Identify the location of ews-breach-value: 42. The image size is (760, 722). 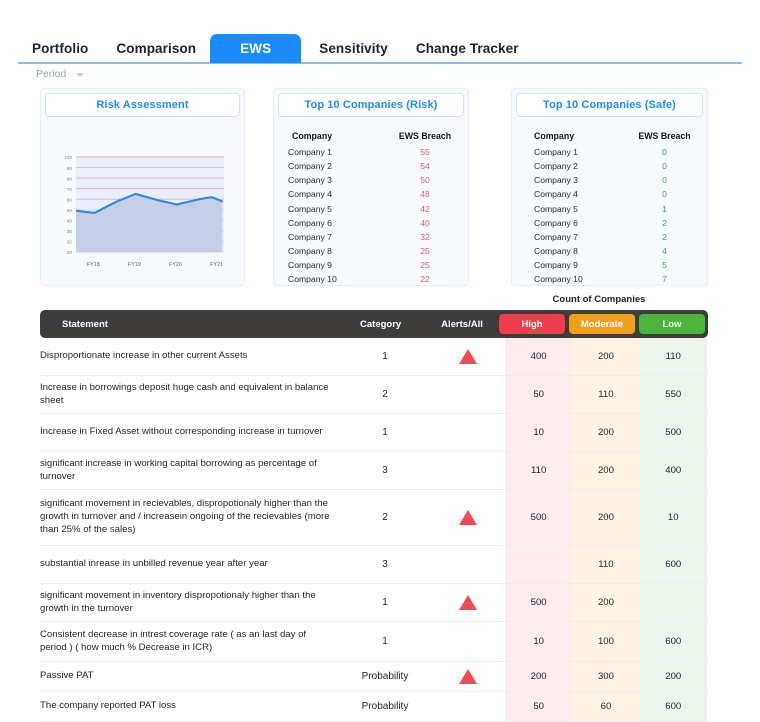
(425, 208).